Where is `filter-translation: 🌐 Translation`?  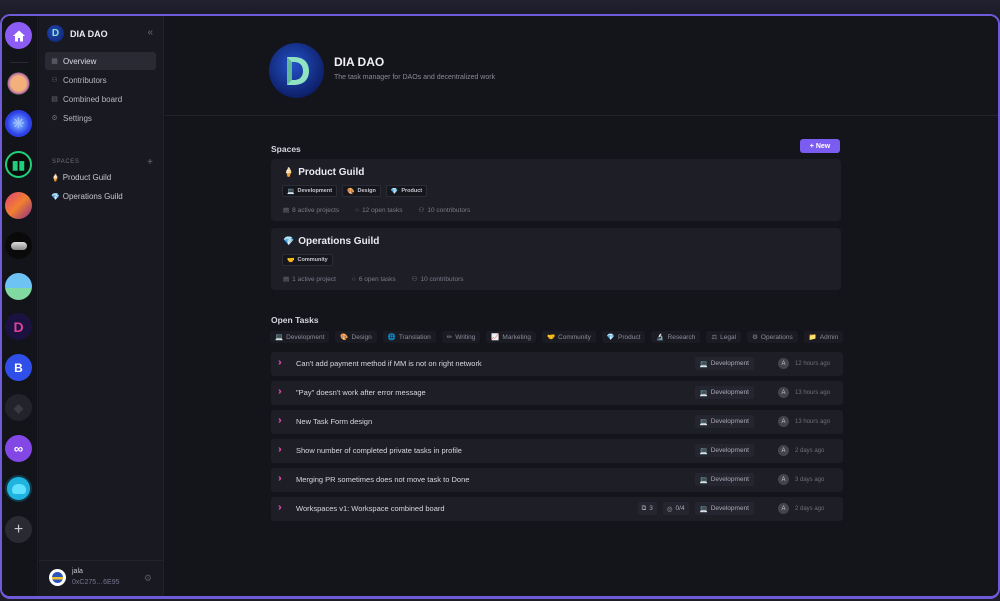
filter-translation: 🌐 Translation is located at coordinates (409, 337).